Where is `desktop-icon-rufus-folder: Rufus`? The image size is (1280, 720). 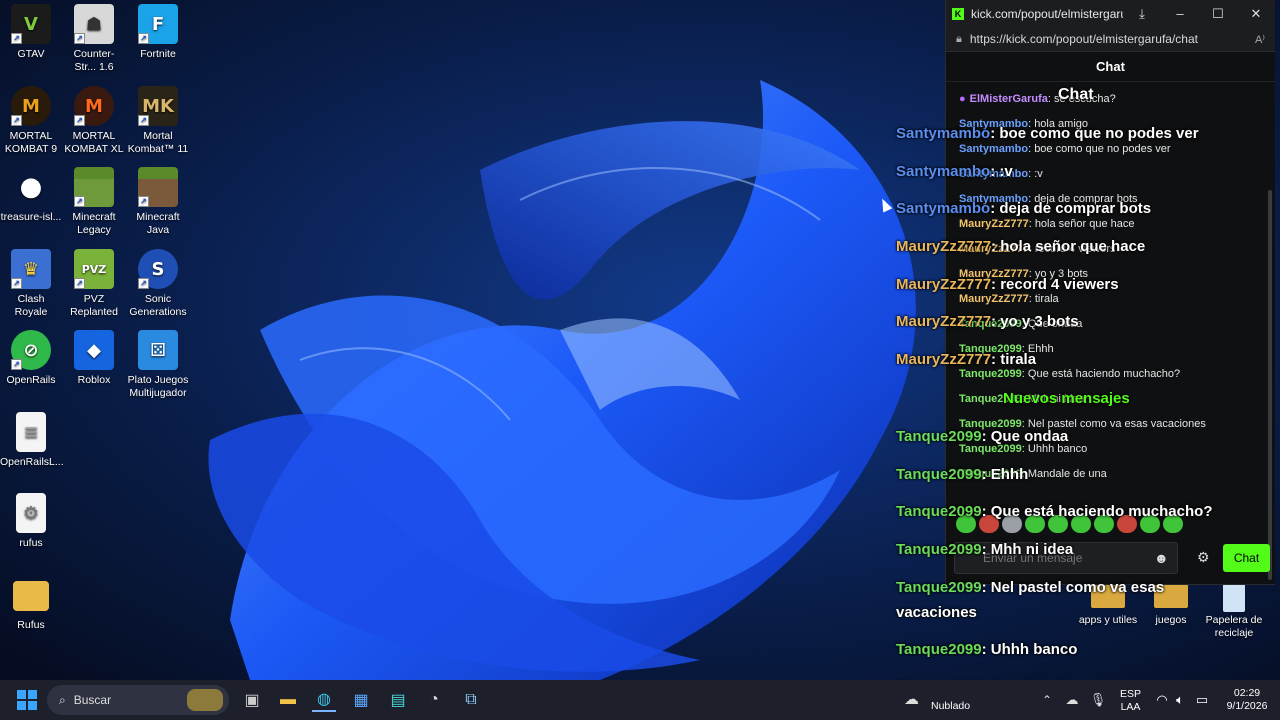
desktop-icon-rufus-folder: Rufus is located at coordinates (31, 603).